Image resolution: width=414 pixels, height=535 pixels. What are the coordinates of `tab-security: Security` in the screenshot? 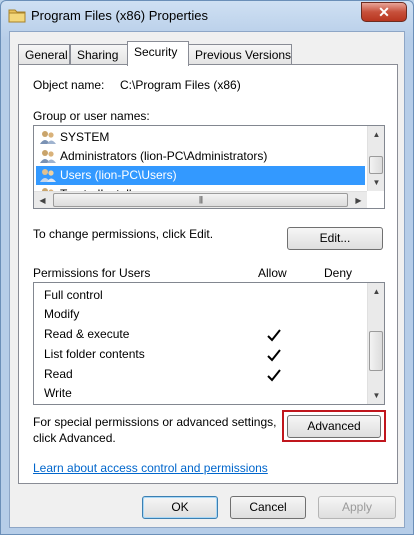 It's located at (158, 53).